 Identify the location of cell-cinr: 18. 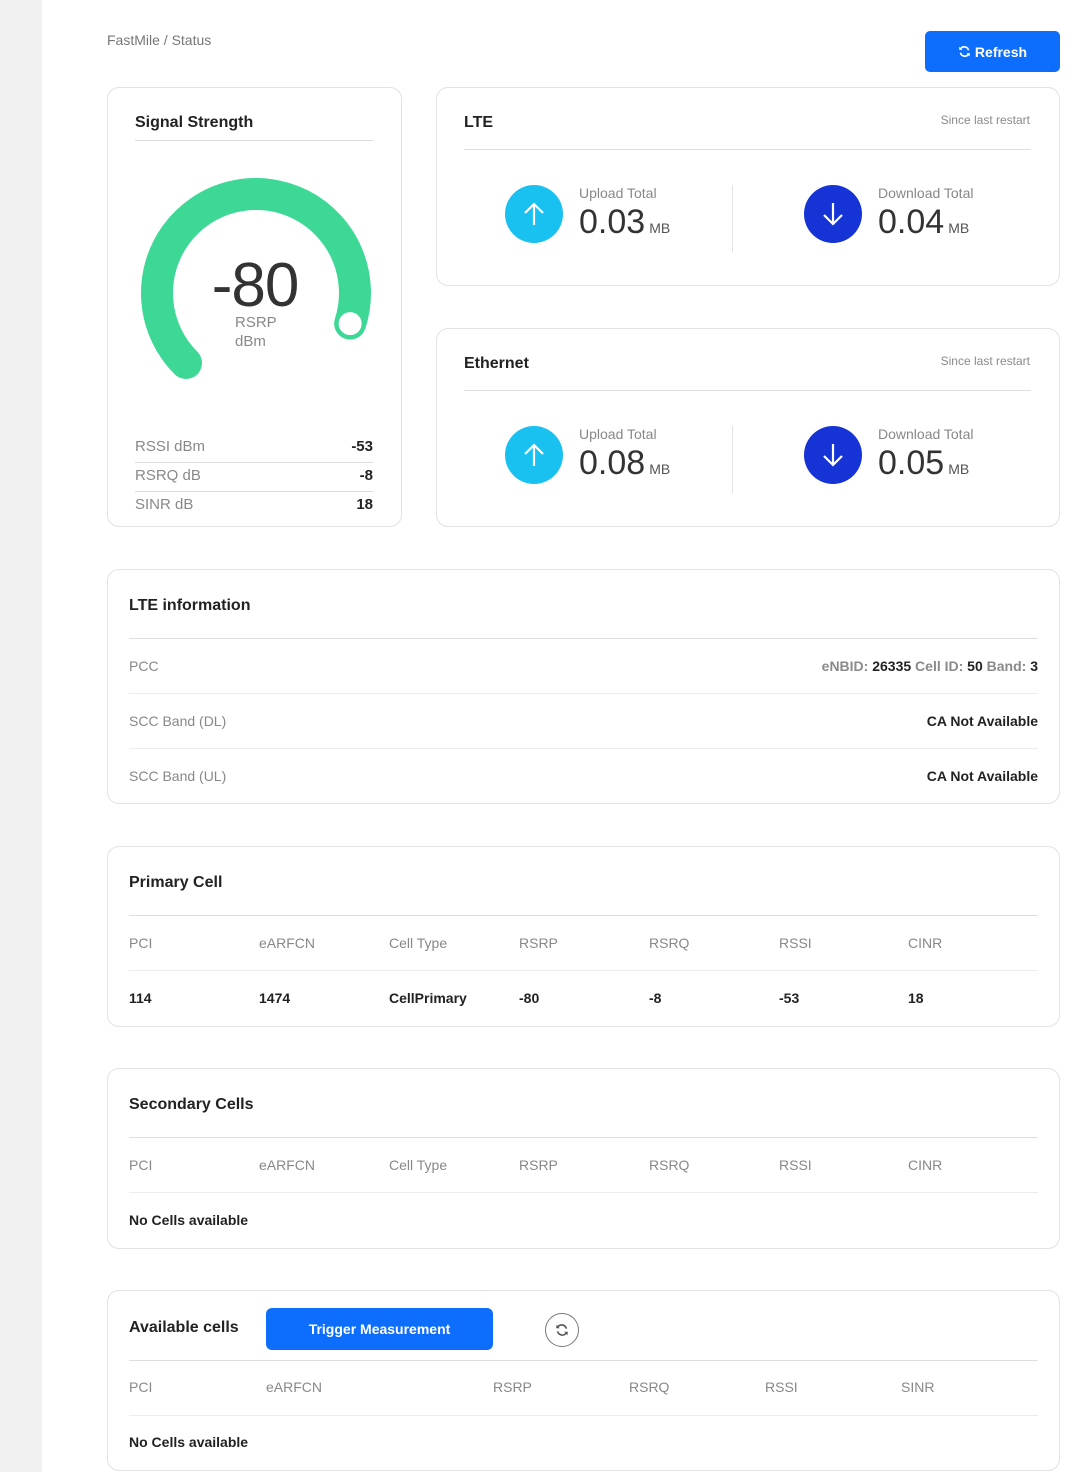
(916, 998).